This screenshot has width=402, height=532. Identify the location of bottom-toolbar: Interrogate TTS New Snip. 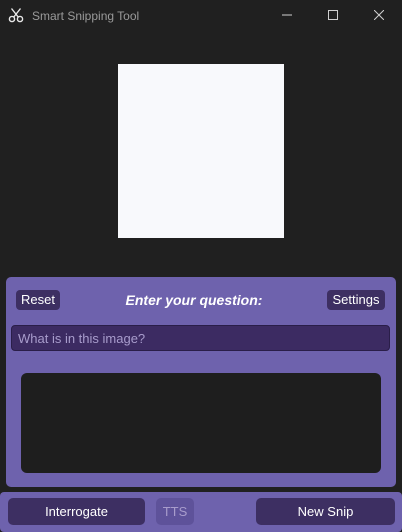
(201, 512).